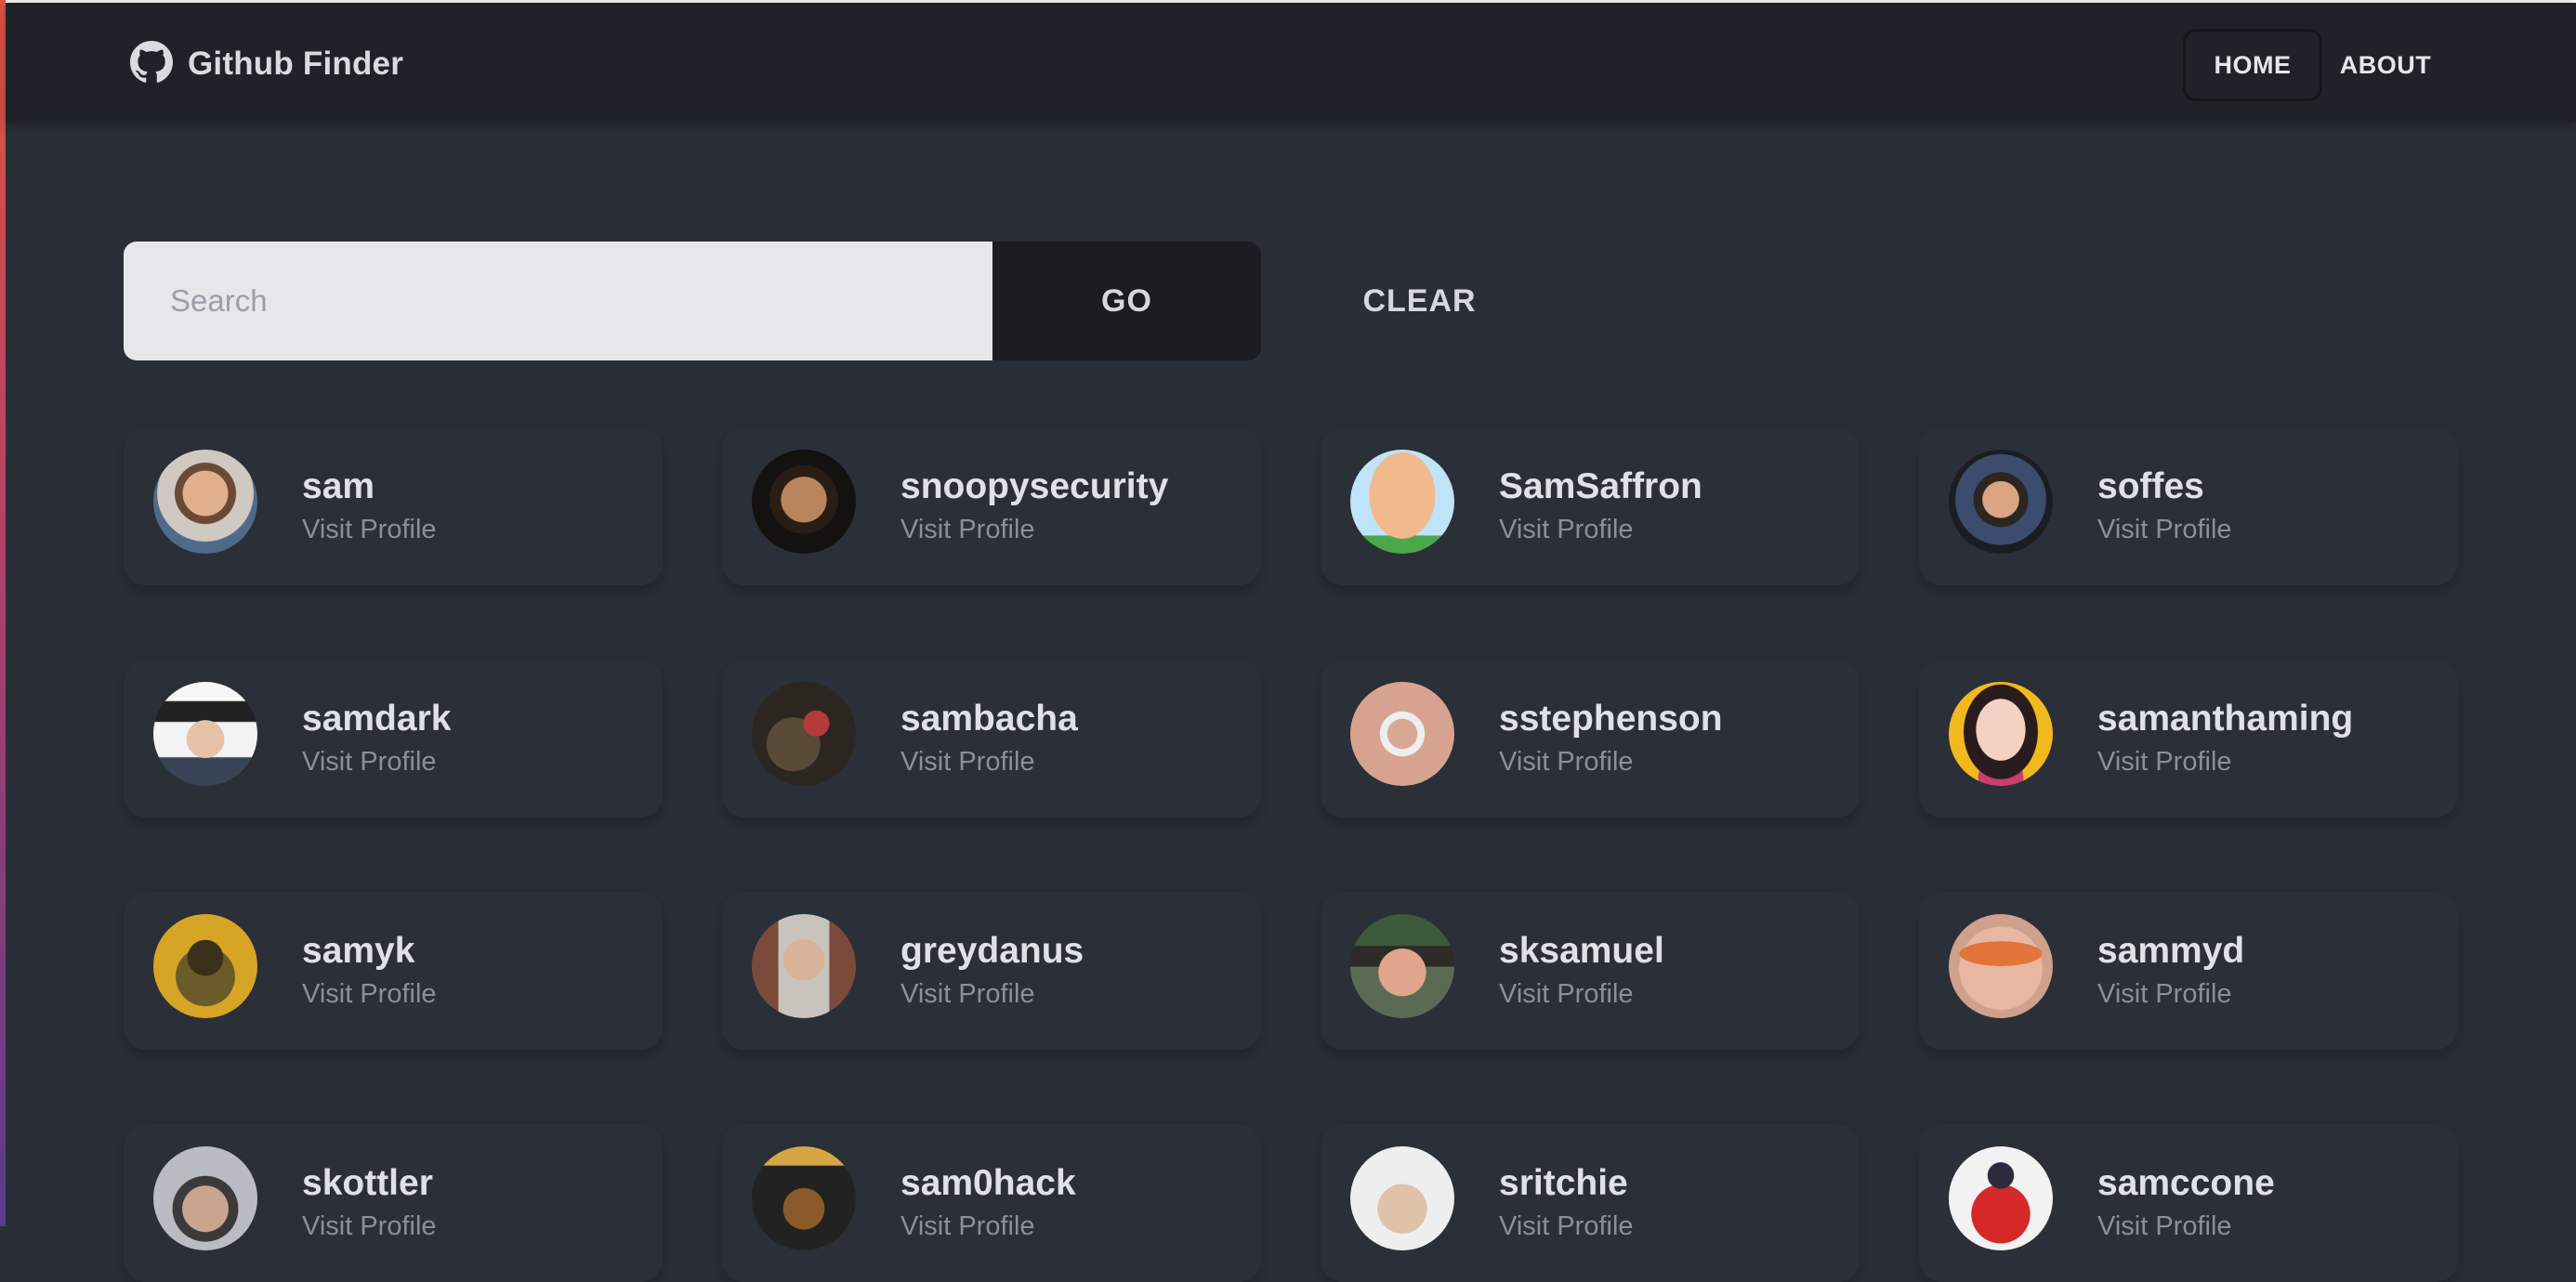 The image size is (2576, 1282). What do you see at coordinates (988, 1183) in the screenshot?
I see `username: sam0hack` at bounding box center [988, 1183].